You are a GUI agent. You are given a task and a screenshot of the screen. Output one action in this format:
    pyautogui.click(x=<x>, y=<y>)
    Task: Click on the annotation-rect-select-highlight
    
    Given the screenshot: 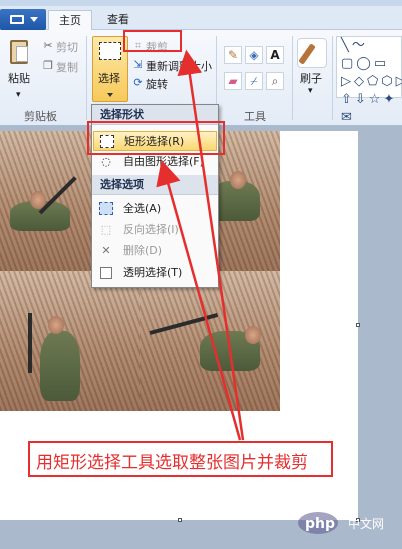 What is the action you would take?
    pyautogui.click(x=156, y=138)
    